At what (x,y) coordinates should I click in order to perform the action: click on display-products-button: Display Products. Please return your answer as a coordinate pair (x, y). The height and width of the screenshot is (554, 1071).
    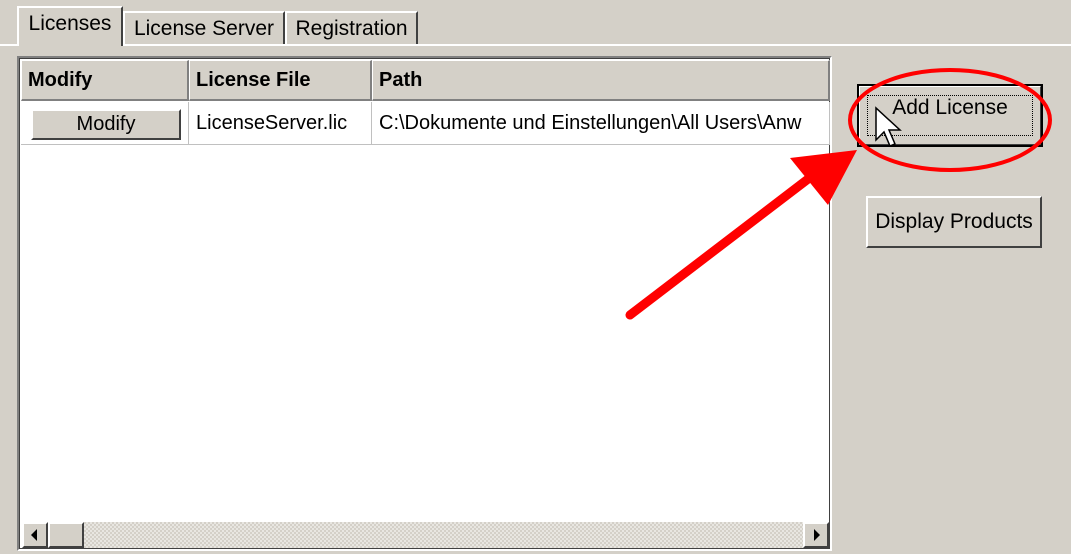
    Looking at the image, I should click on (954, 222).